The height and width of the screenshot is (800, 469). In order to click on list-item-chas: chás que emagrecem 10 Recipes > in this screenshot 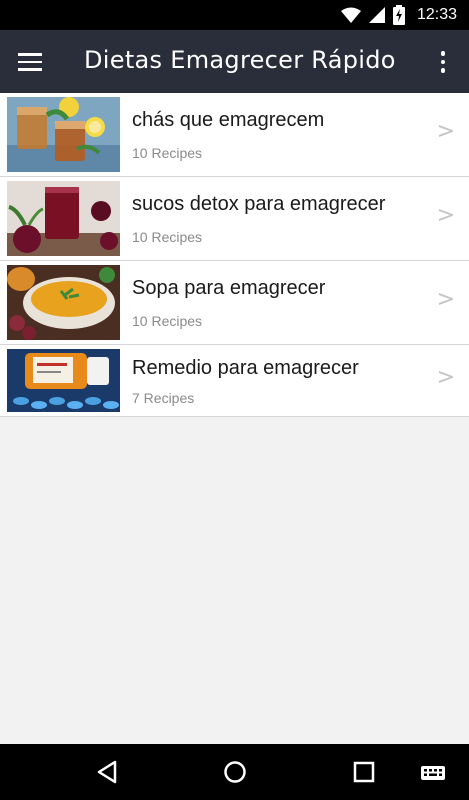, I will do `click(234, 135)`.